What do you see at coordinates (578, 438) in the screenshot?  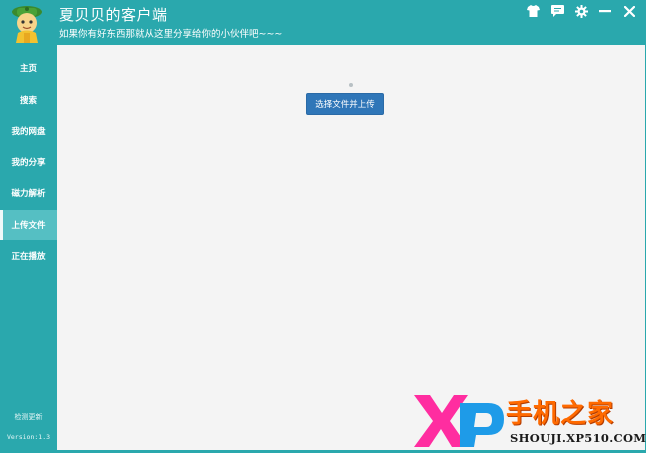 I see `watermark-url: SHOUJI.XP510.COM` at bounding box center [578, 438].